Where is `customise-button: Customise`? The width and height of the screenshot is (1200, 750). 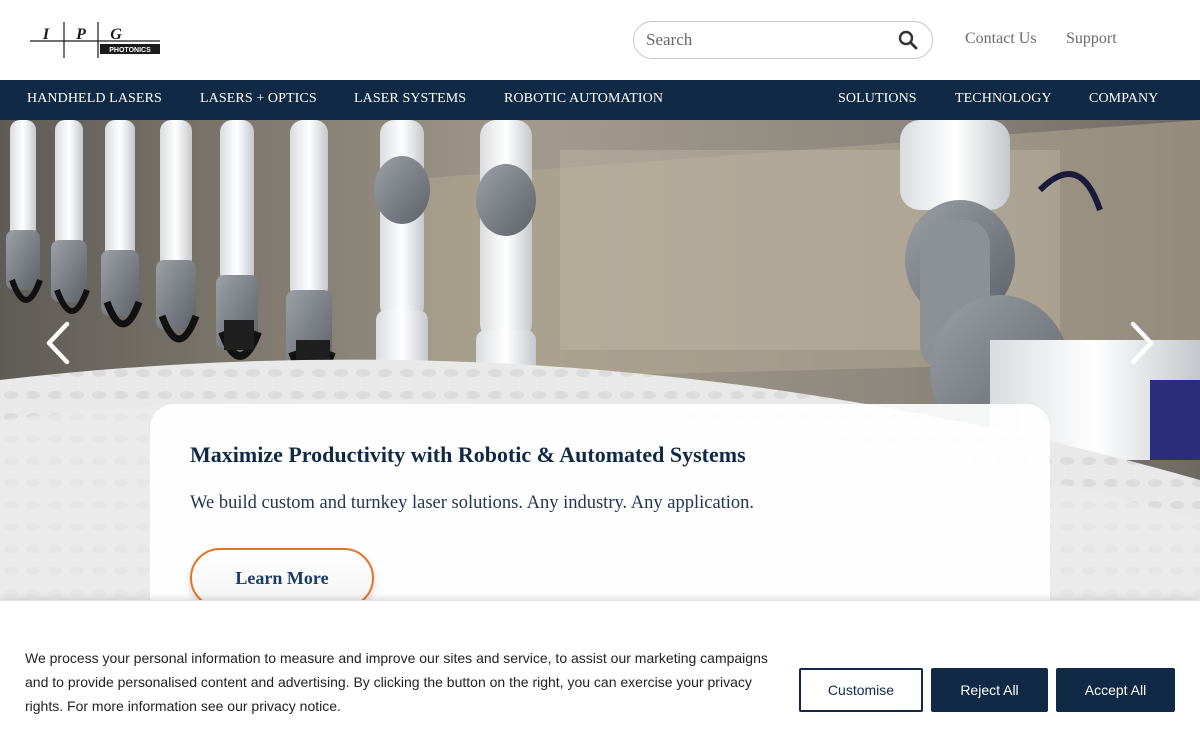 customise-button: Customise is located at coordinates (861, 690).